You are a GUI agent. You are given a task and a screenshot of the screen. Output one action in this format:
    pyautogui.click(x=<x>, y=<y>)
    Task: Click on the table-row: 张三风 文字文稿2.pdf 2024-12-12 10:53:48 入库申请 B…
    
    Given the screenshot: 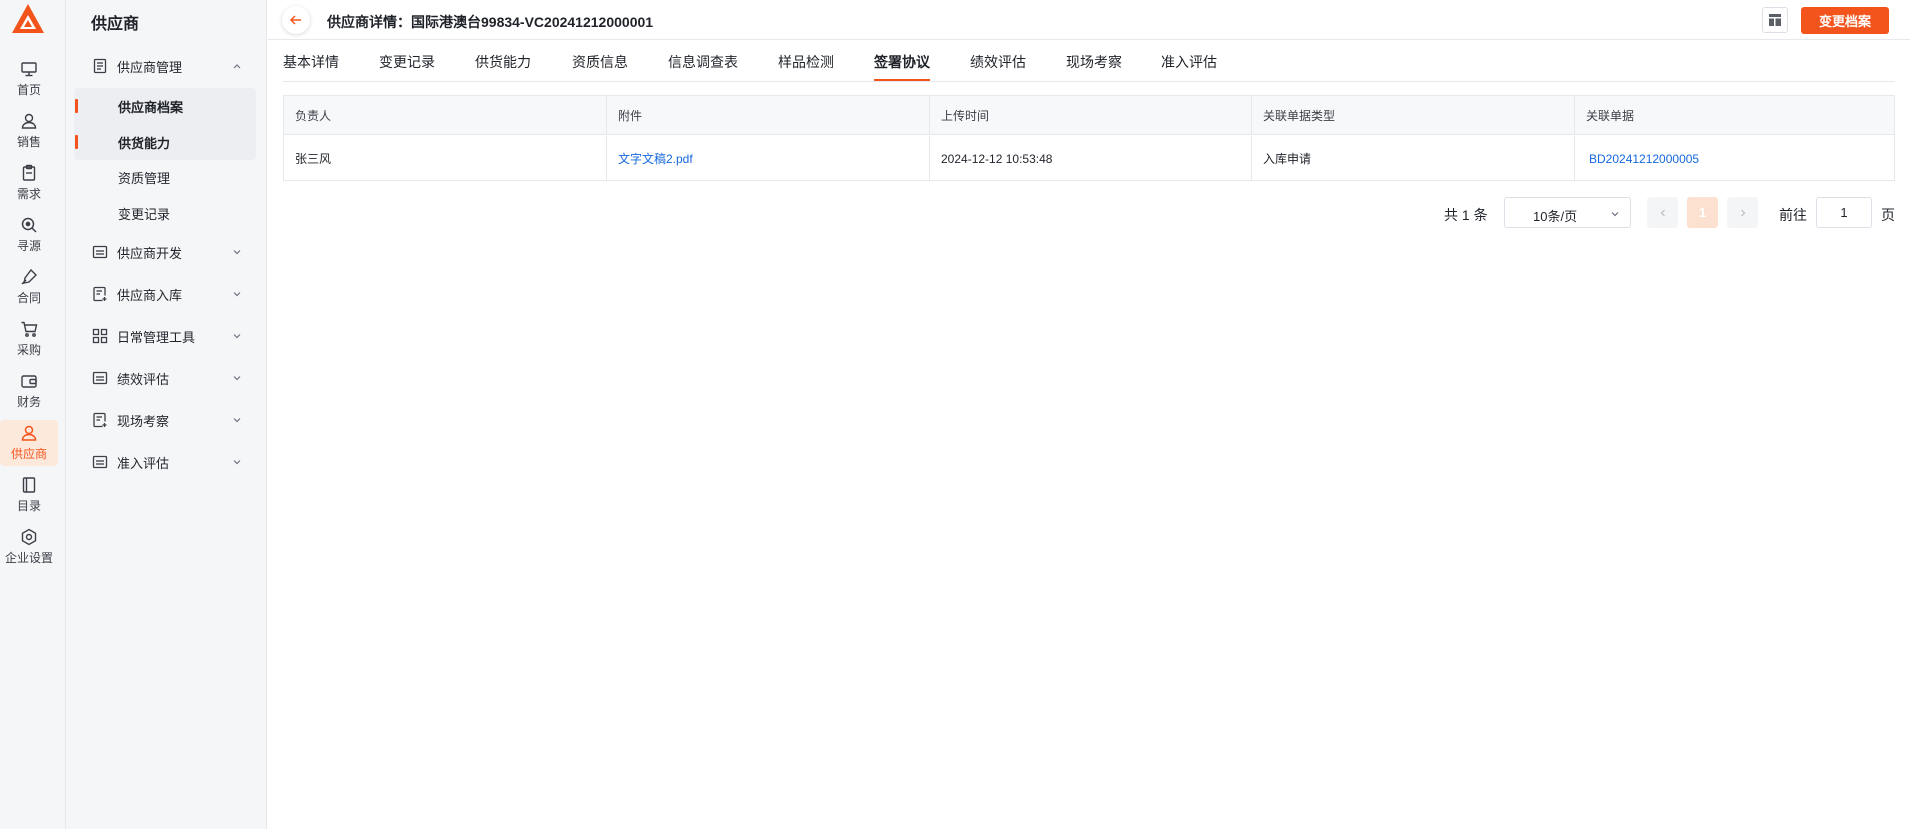 What is the action you would take?
    pyautogui.click(x=1089, y=158)
    